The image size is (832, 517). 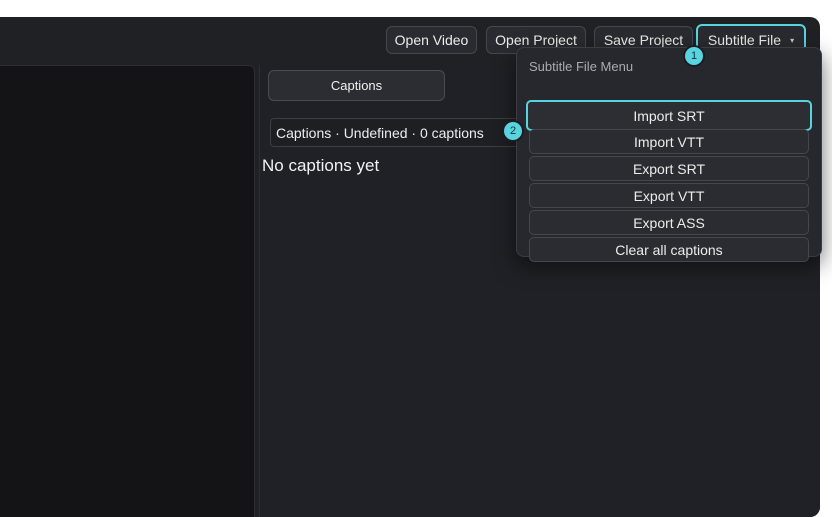 What do you see at coordinates (581, 66) in the screenshot?
I see `menu-title: Subtitle File Menu` at bounding box center [581, 66].